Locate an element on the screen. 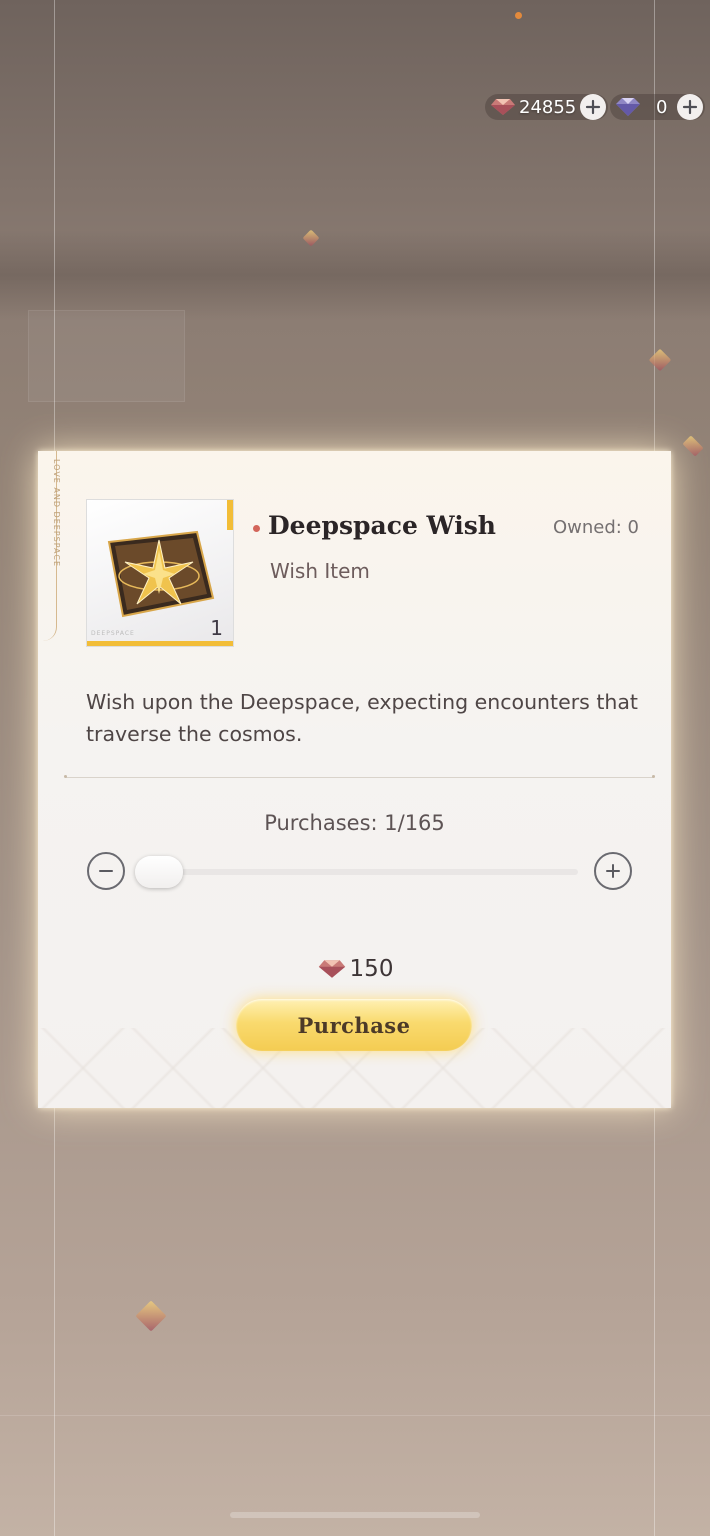  increase-quantity-button is located at coordinates (613, 871).